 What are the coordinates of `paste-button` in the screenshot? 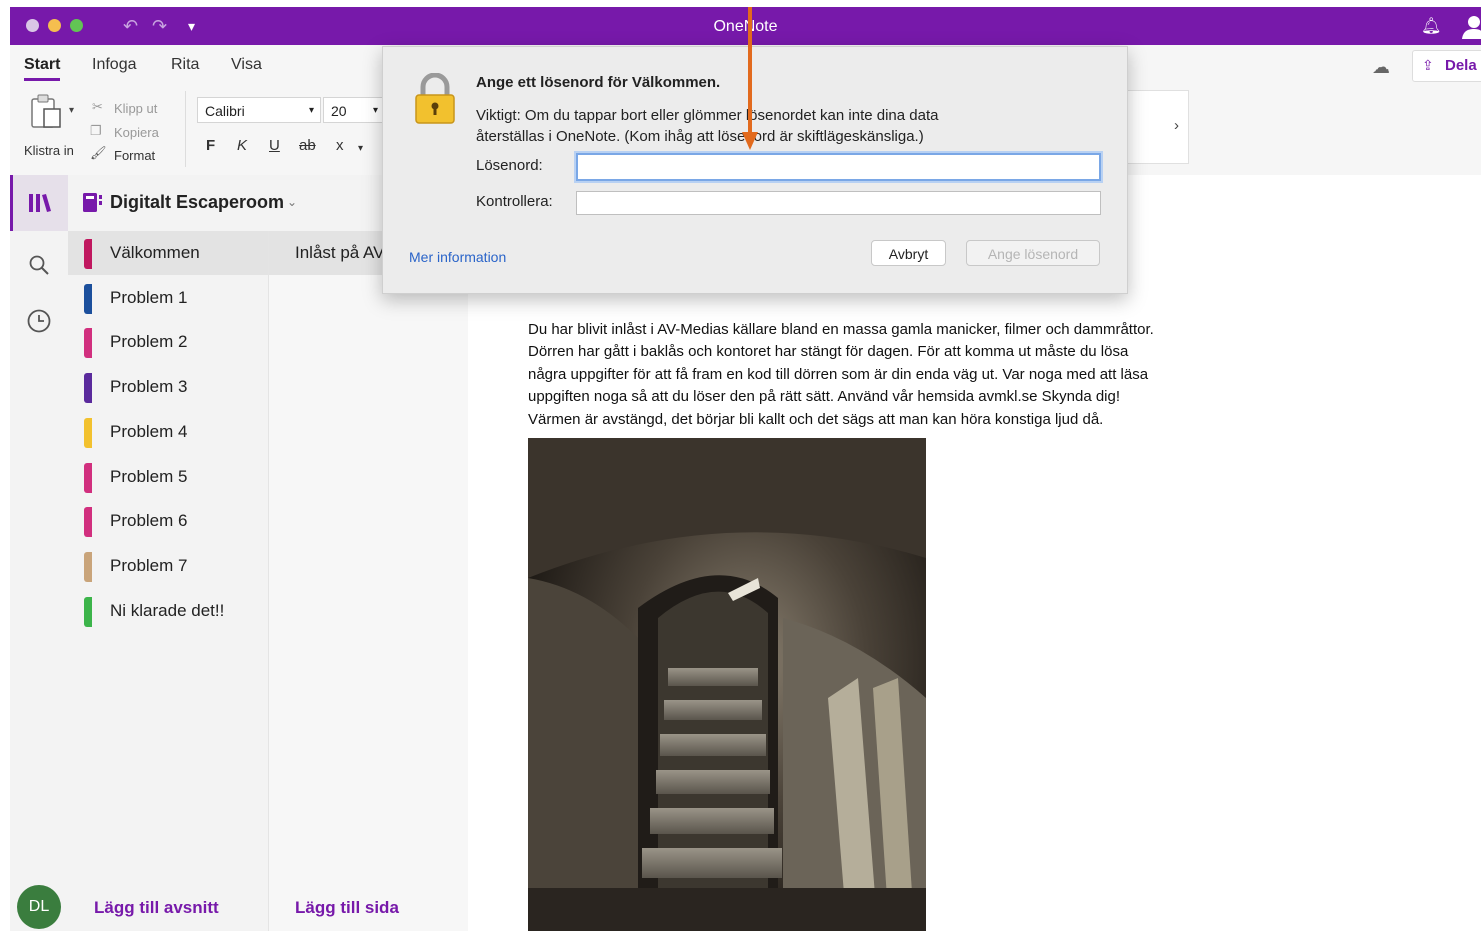 It's located at (47, 113).